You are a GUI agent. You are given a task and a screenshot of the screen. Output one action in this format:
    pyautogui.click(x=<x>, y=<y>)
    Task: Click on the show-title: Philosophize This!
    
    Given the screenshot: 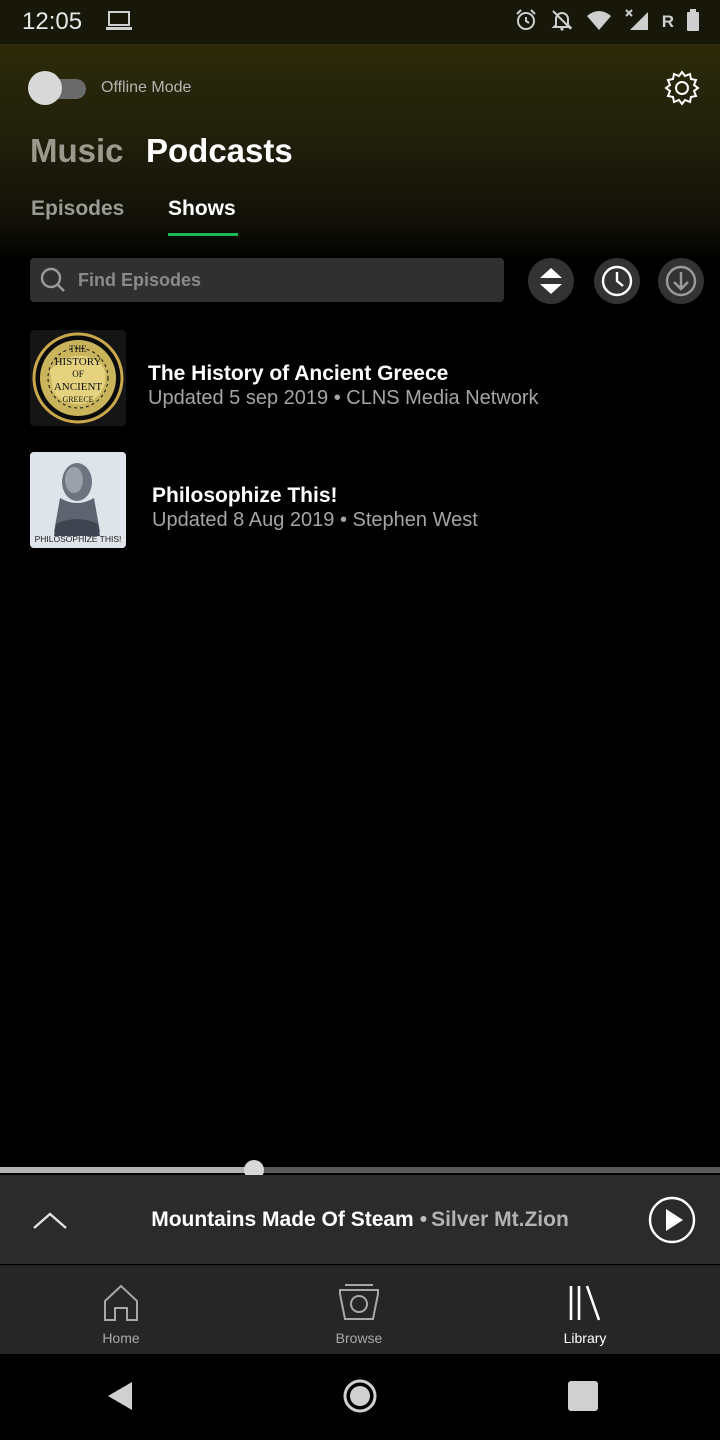 What is the action you would take?
    pyautogui.click(x=245, y=495)
    